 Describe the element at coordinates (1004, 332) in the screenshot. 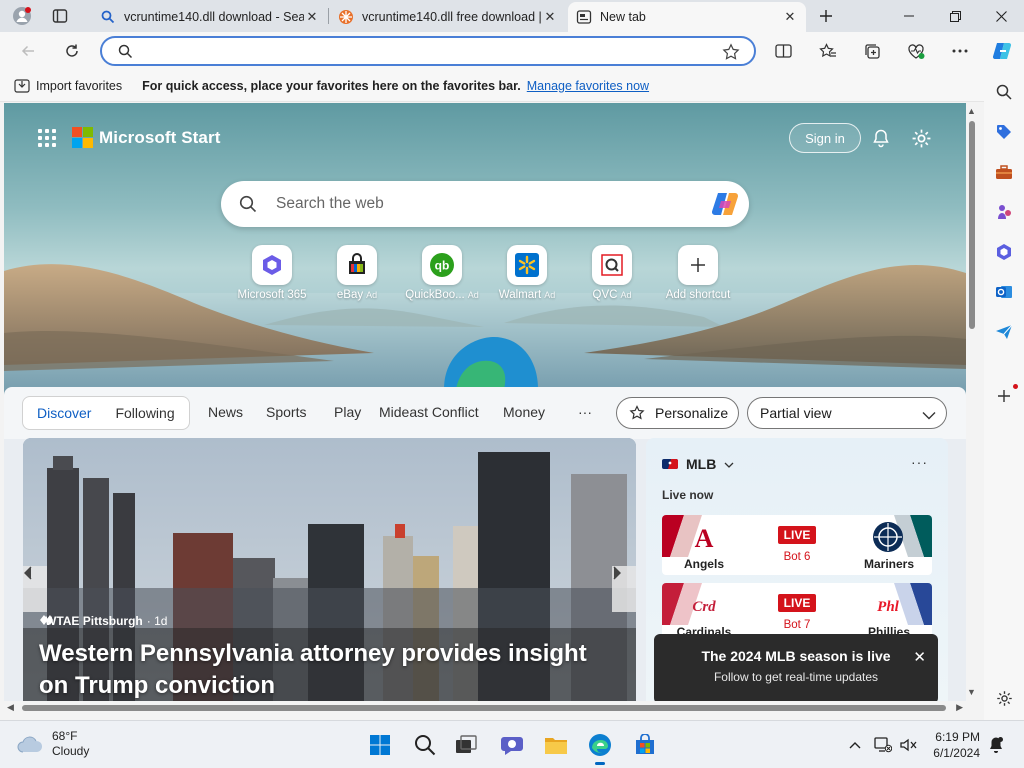

I see `sidebar-drop` at that location.